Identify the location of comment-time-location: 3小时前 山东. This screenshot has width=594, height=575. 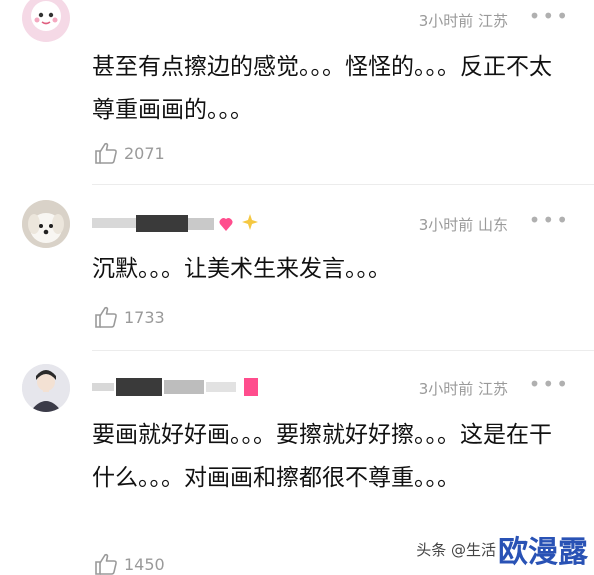
(463, 225).